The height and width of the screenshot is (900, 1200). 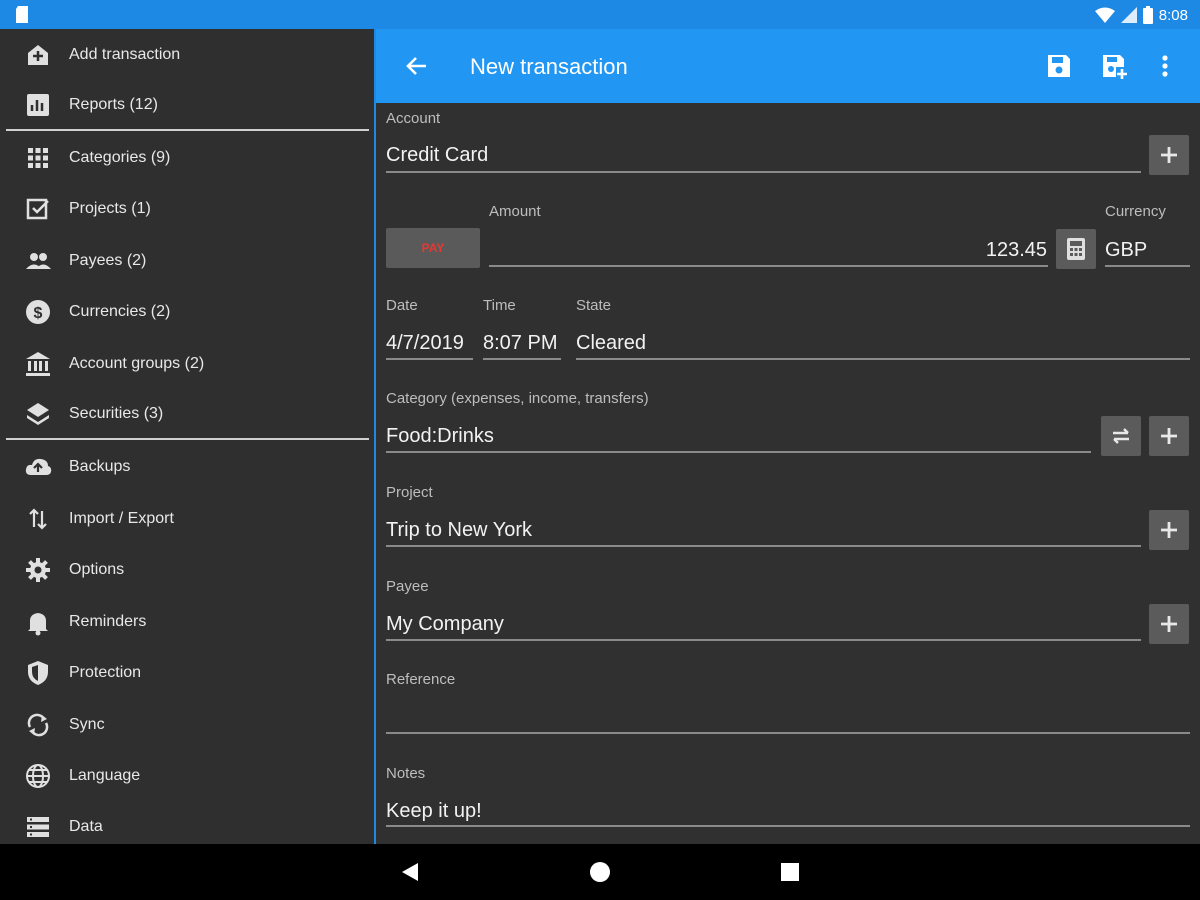 What do you see at coordinates (108, 260) in the screenshot?
I see `sidebar-item-label: Payees (2)` at bounding box center [108, 260].